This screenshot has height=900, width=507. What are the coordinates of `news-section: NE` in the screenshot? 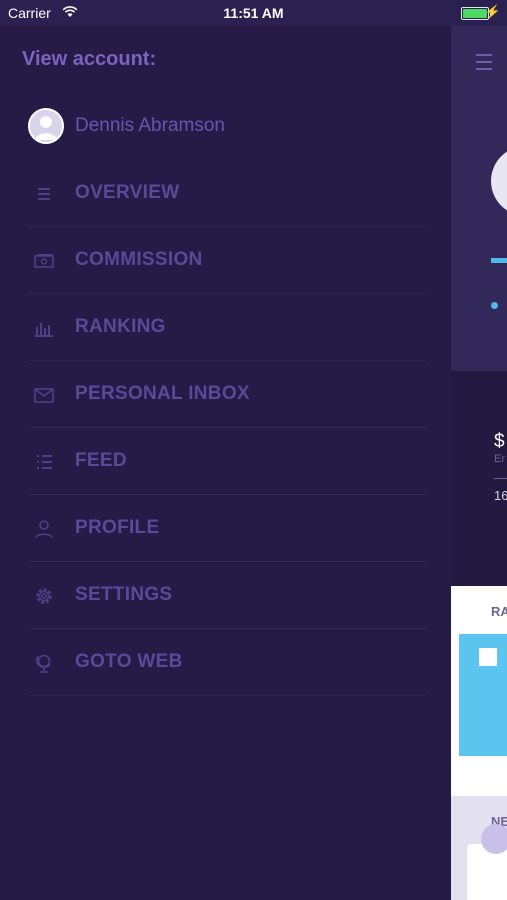 It's located at (479, 848).